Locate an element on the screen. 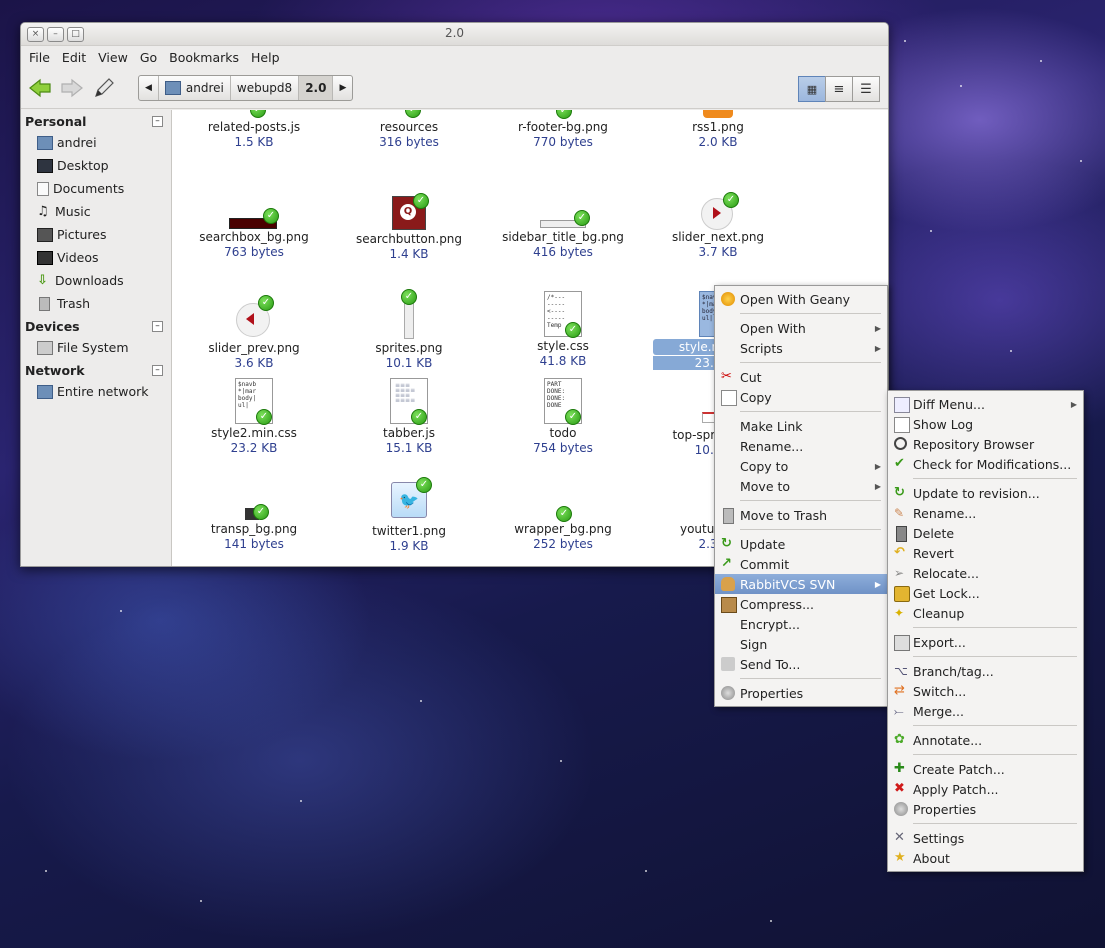  menu-item-open-with: Open With ▶ is located at coordinates (801, 328).